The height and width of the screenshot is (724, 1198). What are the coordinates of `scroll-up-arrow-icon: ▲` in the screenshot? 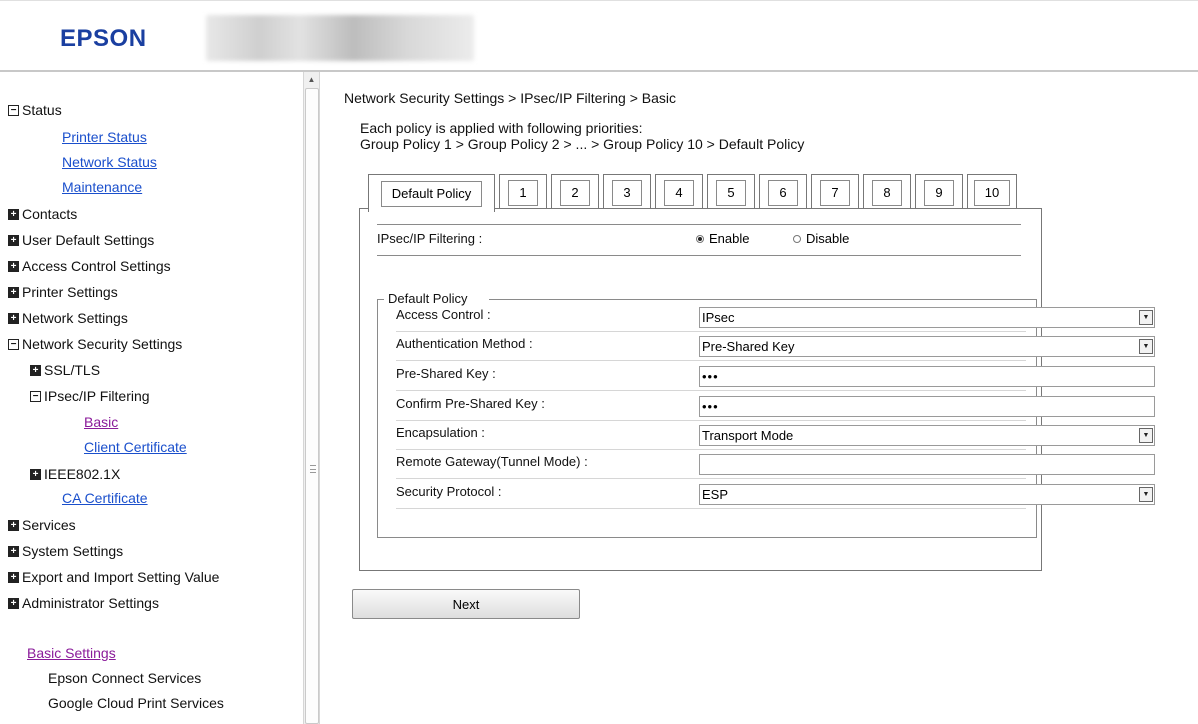 It's located at (311, 79).